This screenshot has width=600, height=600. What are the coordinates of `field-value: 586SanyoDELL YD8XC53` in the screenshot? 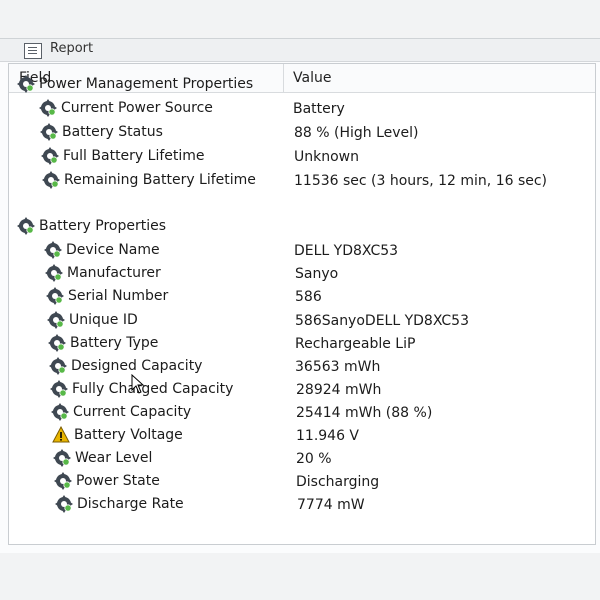 It's located at (382, 321).